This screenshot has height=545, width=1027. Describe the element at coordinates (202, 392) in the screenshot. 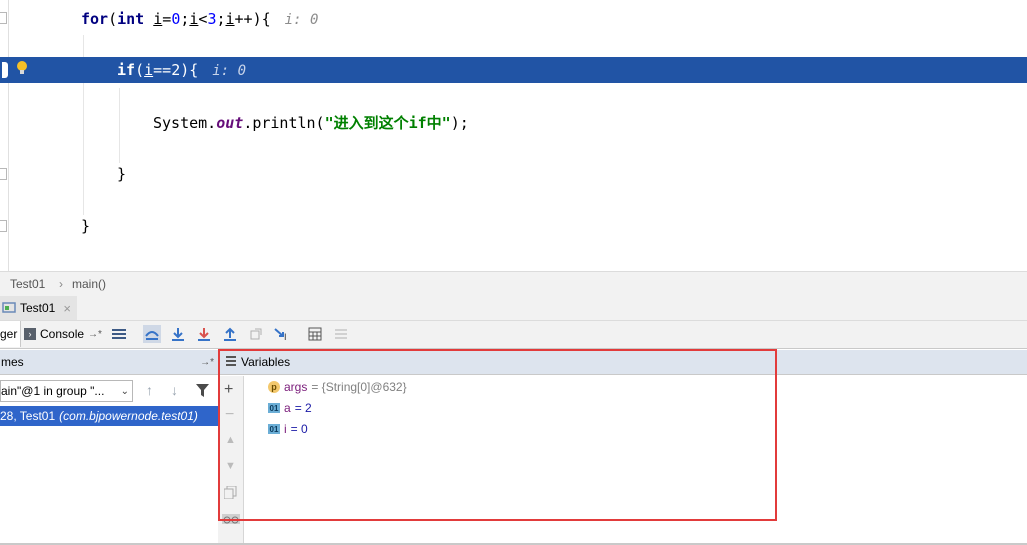

I see `filter-icon` at that location.